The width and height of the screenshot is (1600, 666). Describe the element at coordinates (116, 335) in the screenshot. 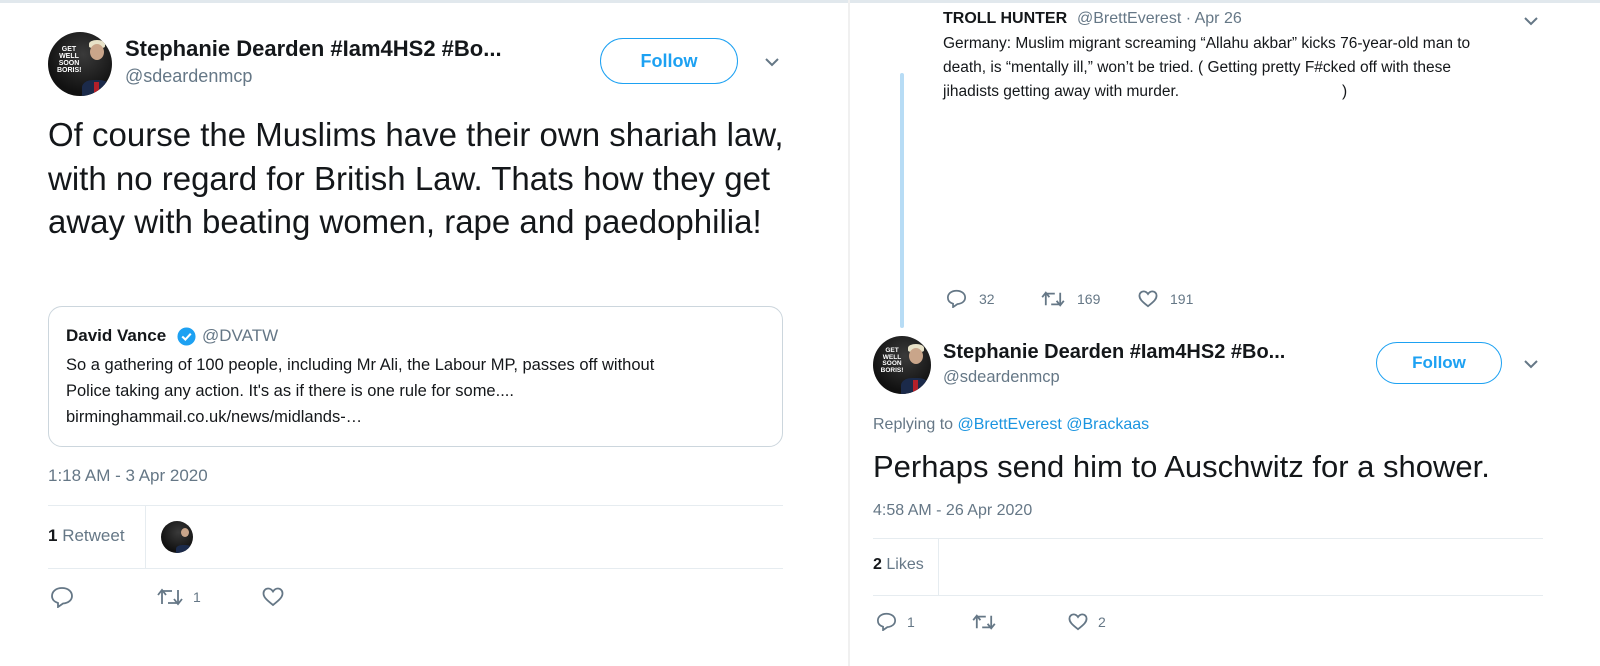

I see `quoted-author-name: David Vance` at that location.